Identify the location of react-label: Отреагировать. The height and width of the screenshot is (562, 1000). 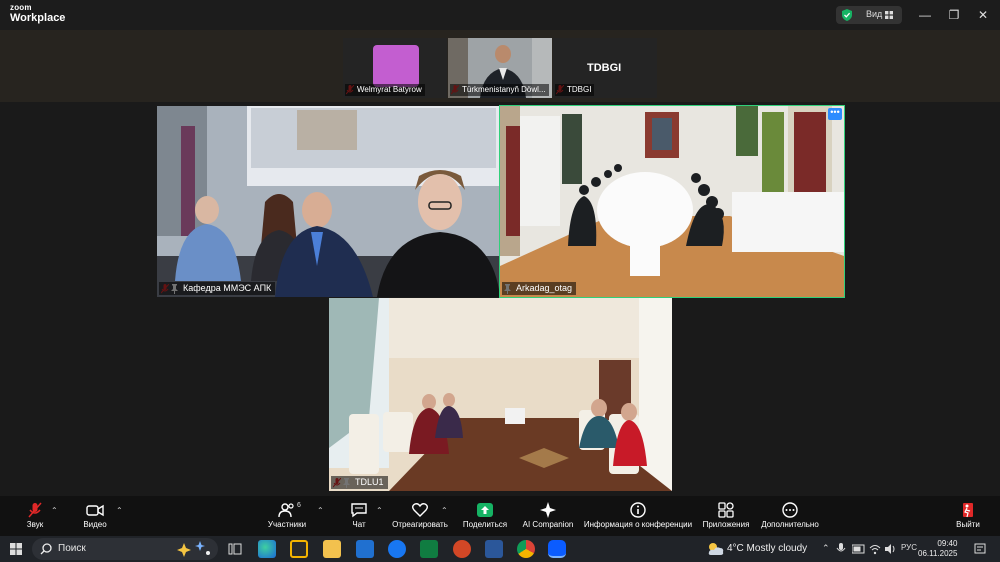
(420, 524).